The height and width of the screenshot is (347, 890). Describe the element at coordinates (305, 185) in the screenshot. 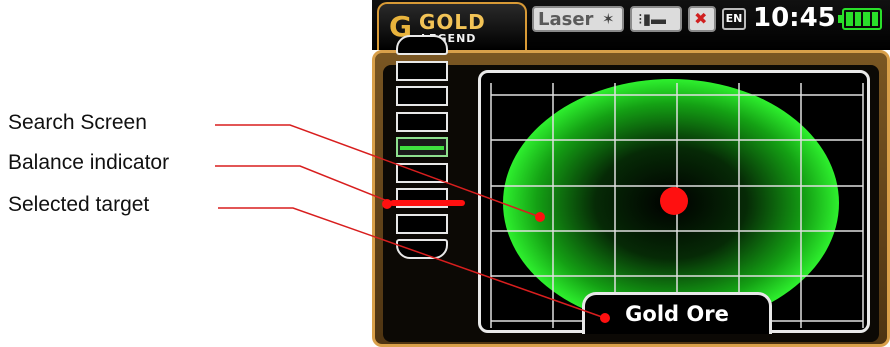

I see `callout-line-balance` at that location.